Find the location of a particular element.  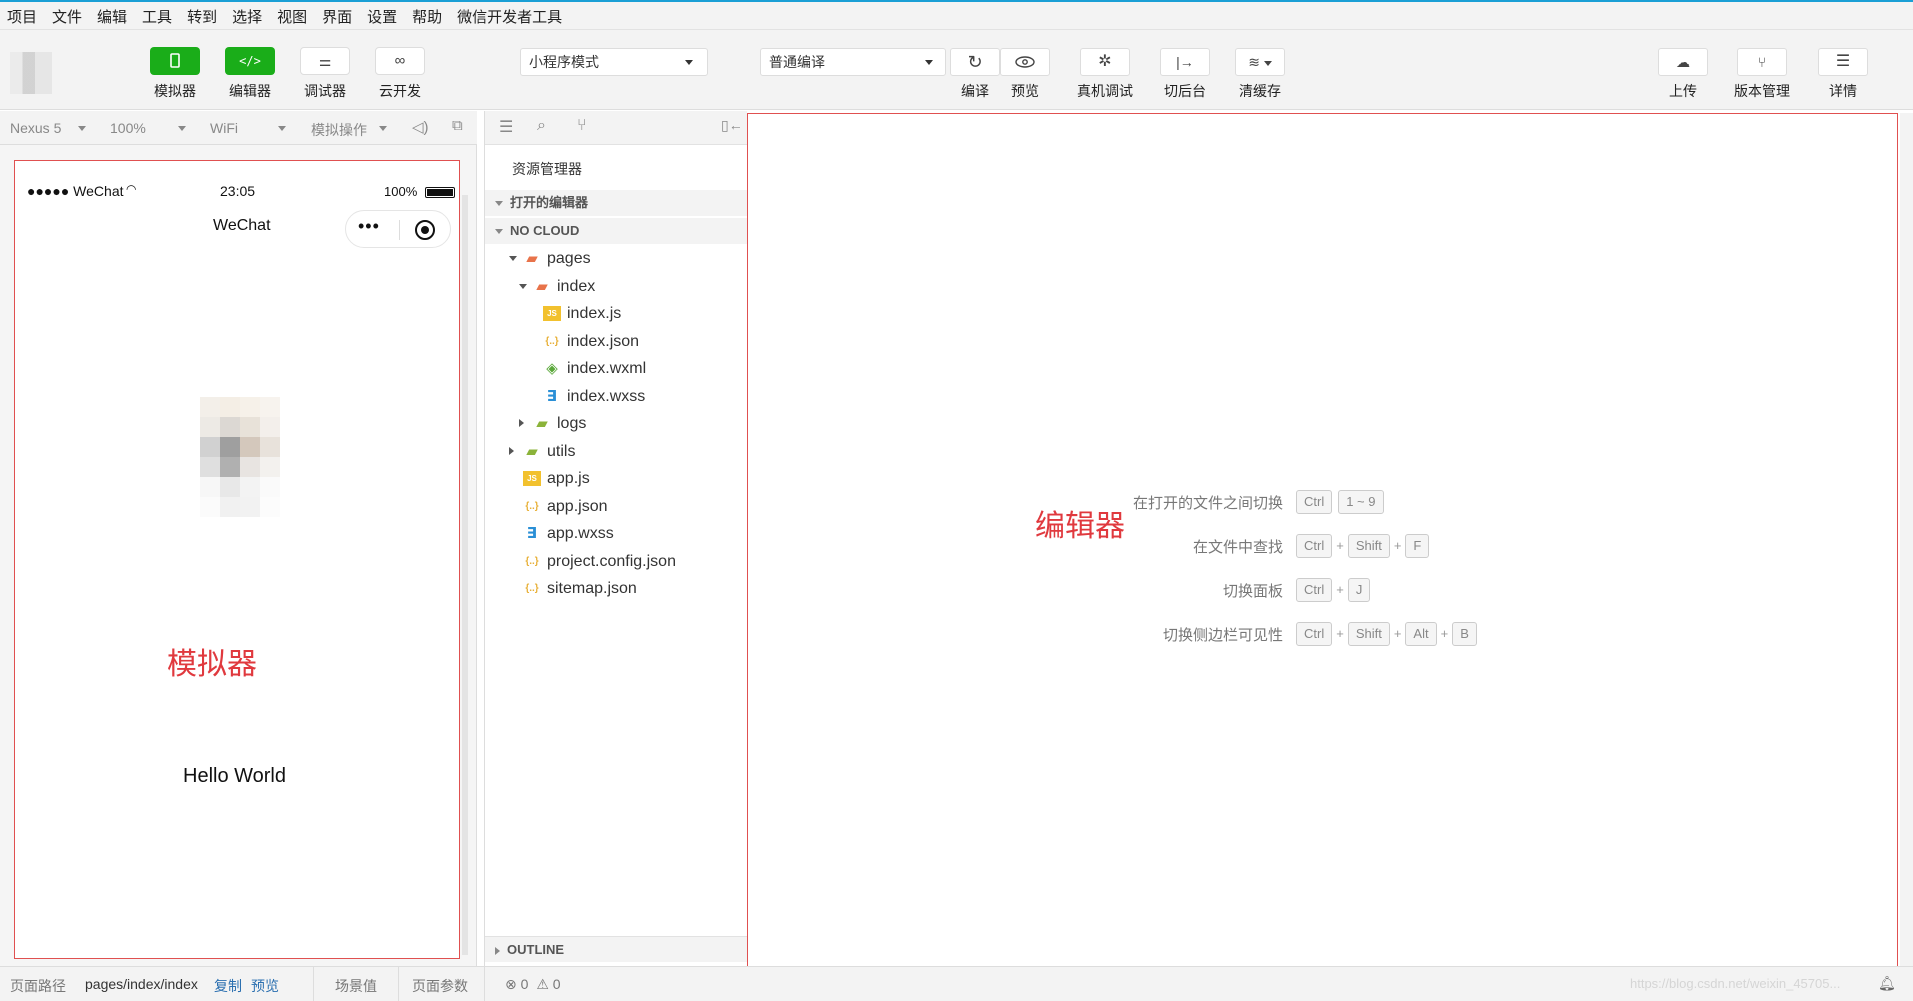

tree-item-label: pages is located at coordinates (569, 258).